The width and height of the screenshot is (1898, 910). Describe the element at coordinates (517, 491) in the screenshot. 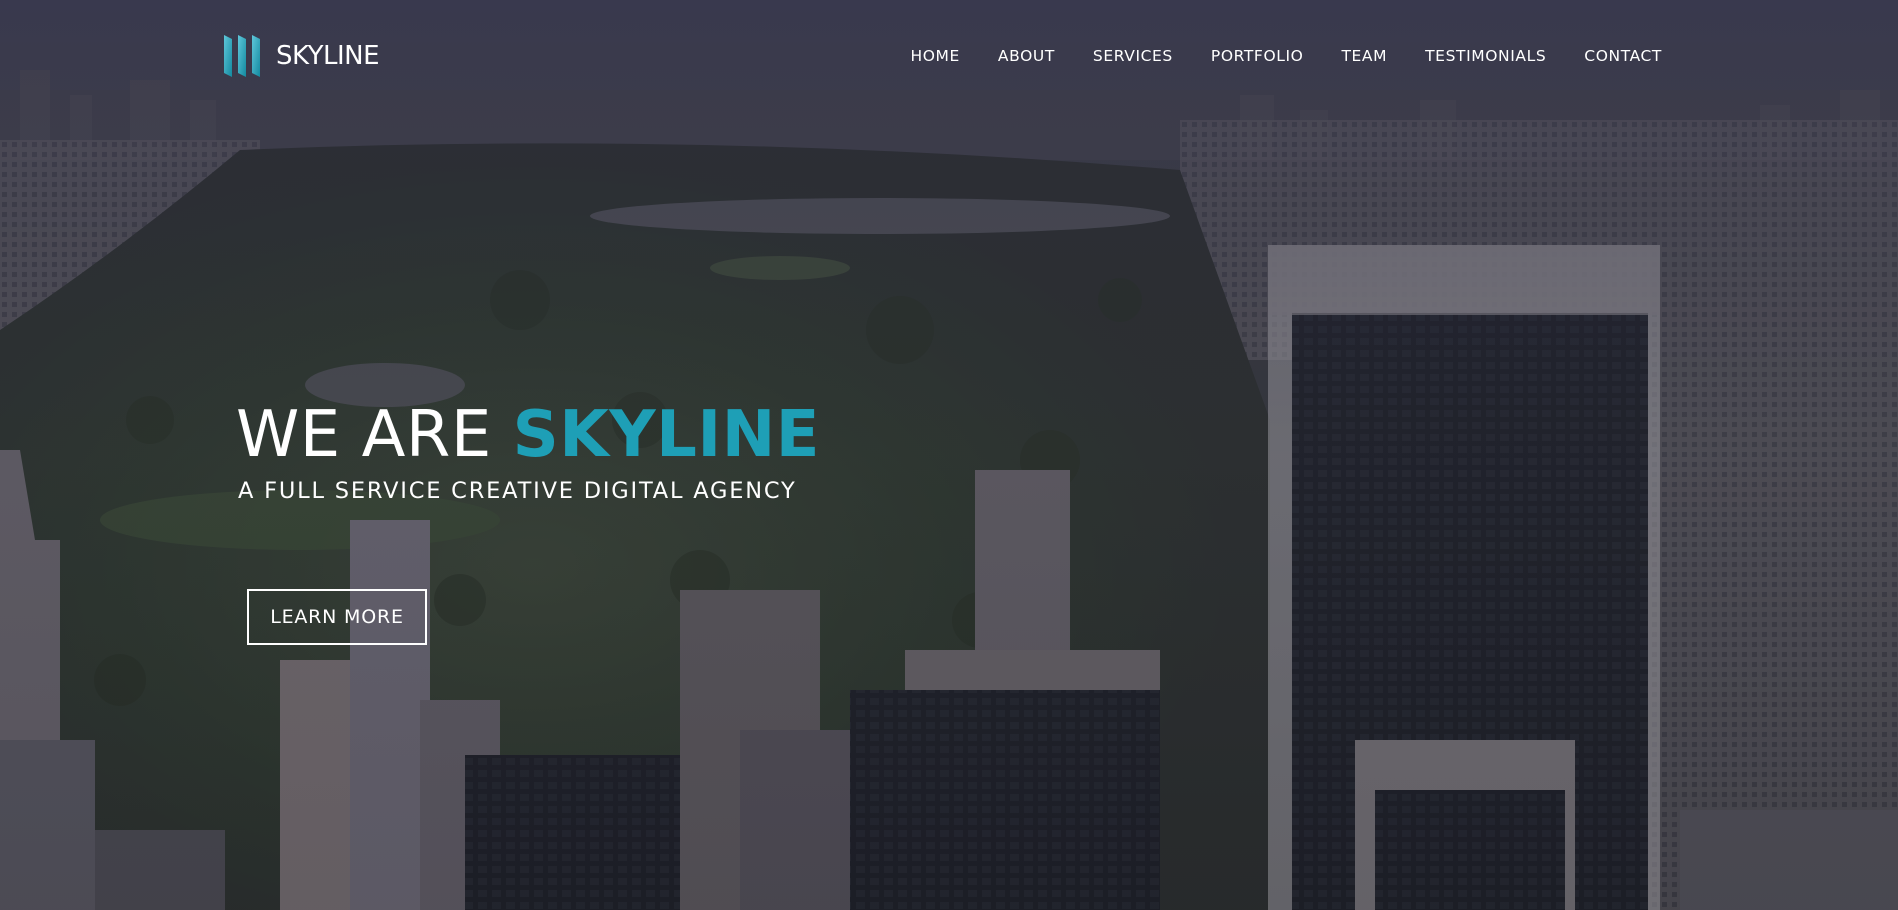

I see `hero-subtitle: A FULL SERVICE CREATIVE DIGITAL AGENCY` at that location.